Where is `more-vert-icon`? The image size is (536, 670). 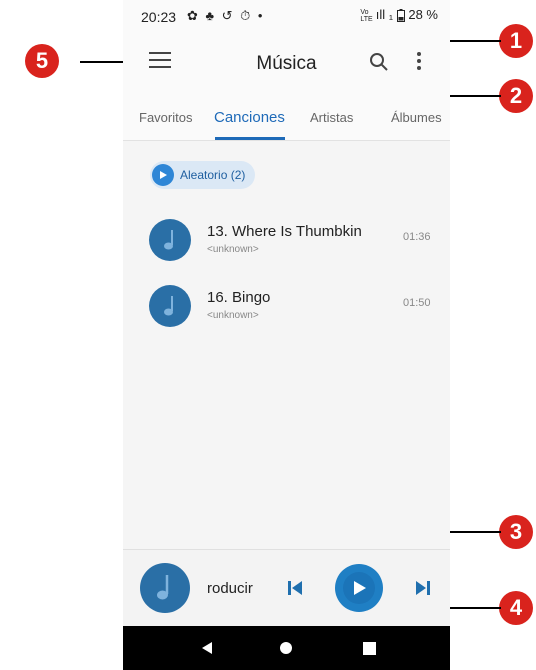
more-vert-icon is located at coordinates (419, 61).